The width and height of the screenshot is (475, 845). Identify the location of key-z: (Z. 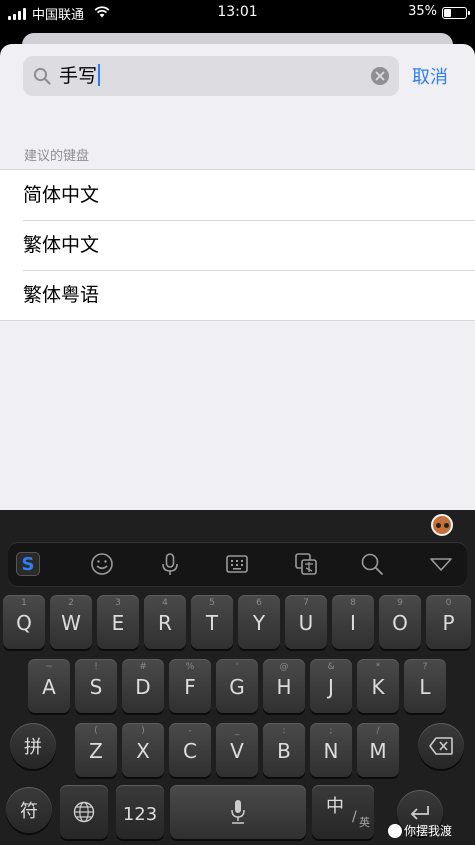
(96, 750).